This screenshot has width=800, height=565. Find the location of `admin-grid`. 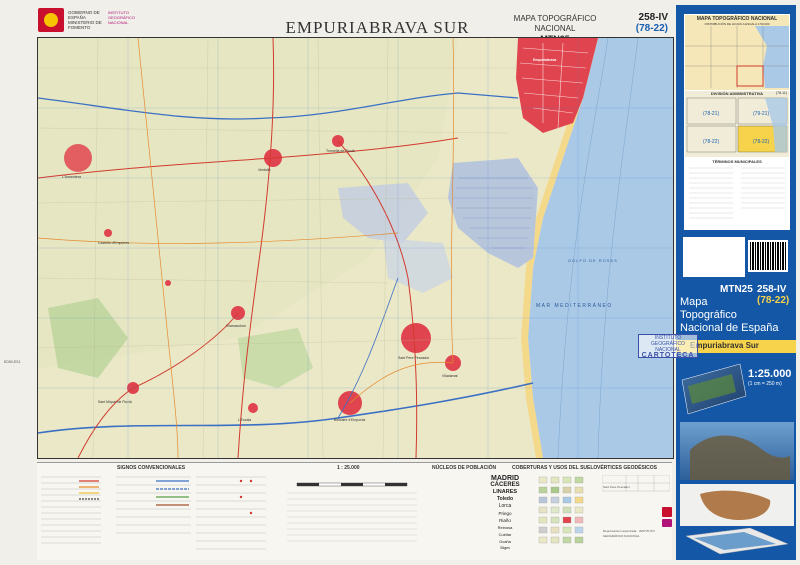

admin-grid is located at coordinates (737, 125).